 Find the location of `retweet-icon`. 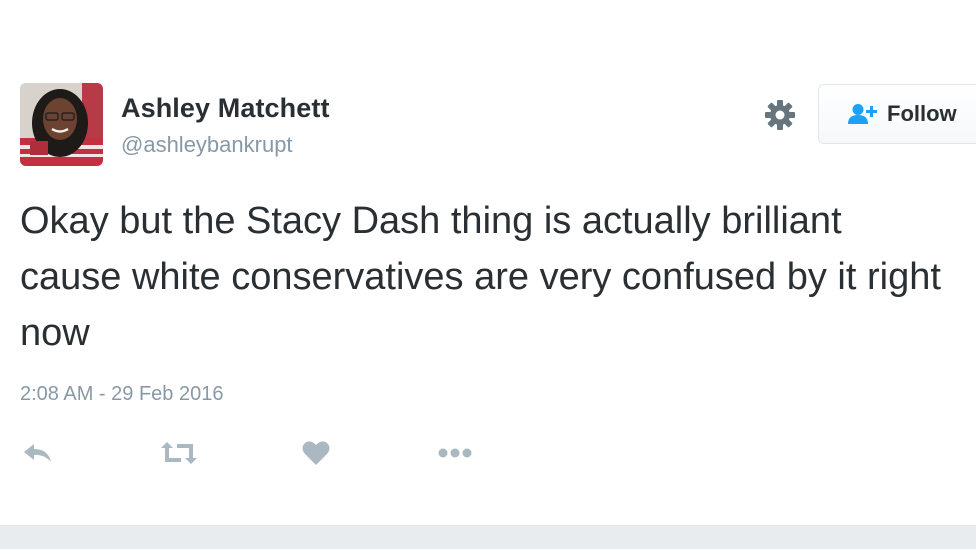

retweet-icon is located at coordinates (179, 453).